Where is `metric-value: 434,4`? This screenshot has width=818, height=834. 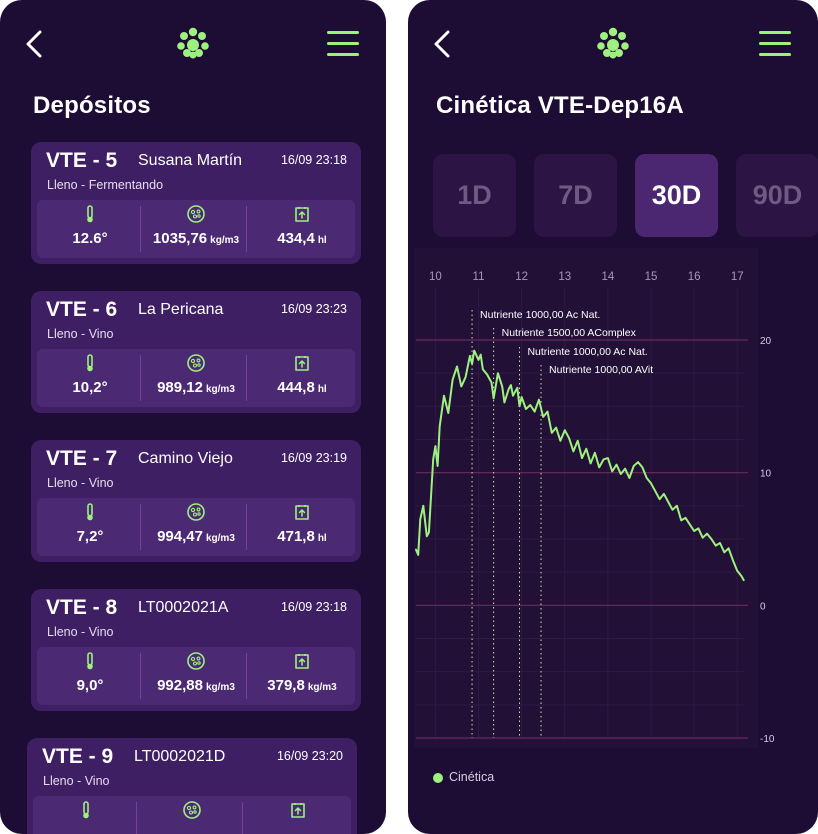 metric-value: 434,4 is located at coordinates (296, 238).